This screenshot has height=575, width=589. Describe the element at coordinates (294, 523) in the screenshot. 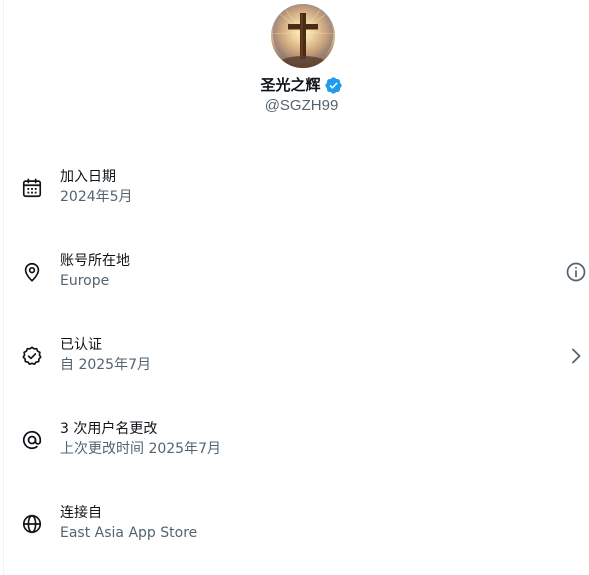

I see `row-connected-via: 连接自 East Asia App Store` at that location.